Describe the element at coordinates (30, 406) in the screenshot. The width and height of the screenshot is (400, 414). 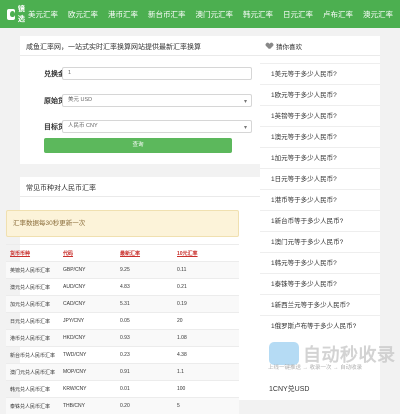
I see `cell-currency: 泰铢兑人民币汇率` at that location.